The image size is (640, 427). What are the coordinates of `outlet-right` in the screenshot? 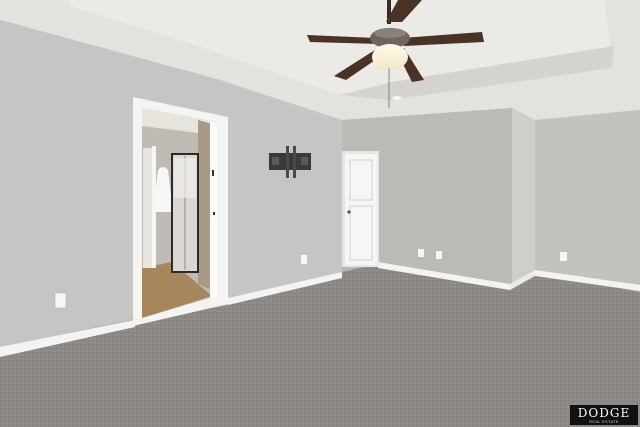 It's located at (563, 256).